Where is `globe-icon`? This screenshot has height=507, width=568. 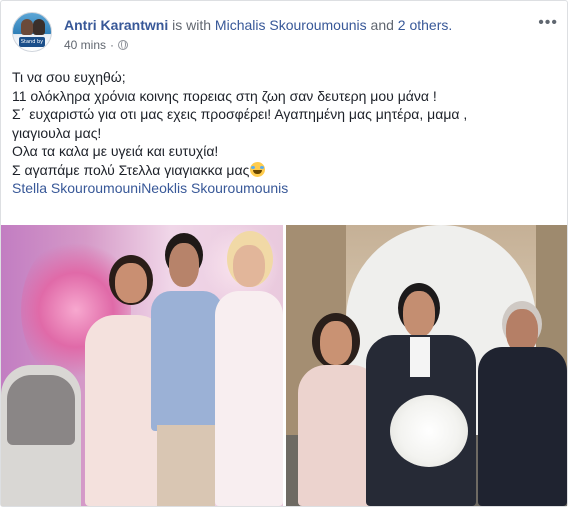
globe-icon is located at coordinates (123, 45).